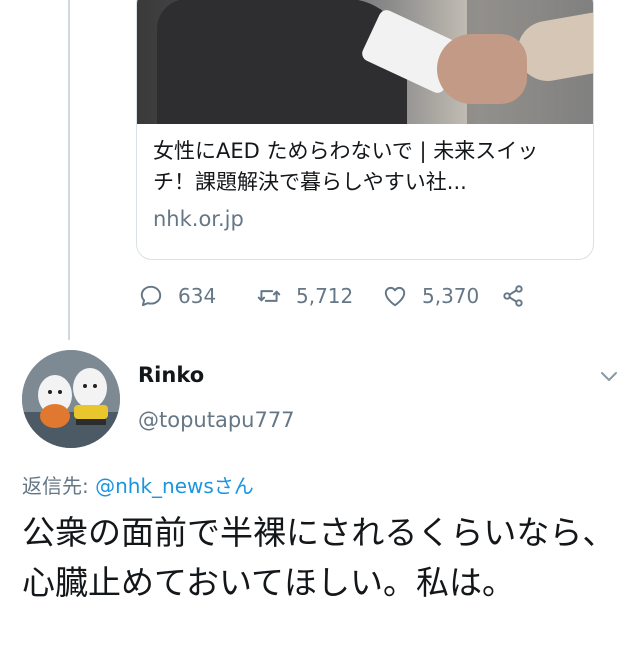 The width and height of the screenshot is (640, 668). Describe the element at coordinates (59, 486) in the screenshot. I see `replying-to-label: 返信先:` at that location.